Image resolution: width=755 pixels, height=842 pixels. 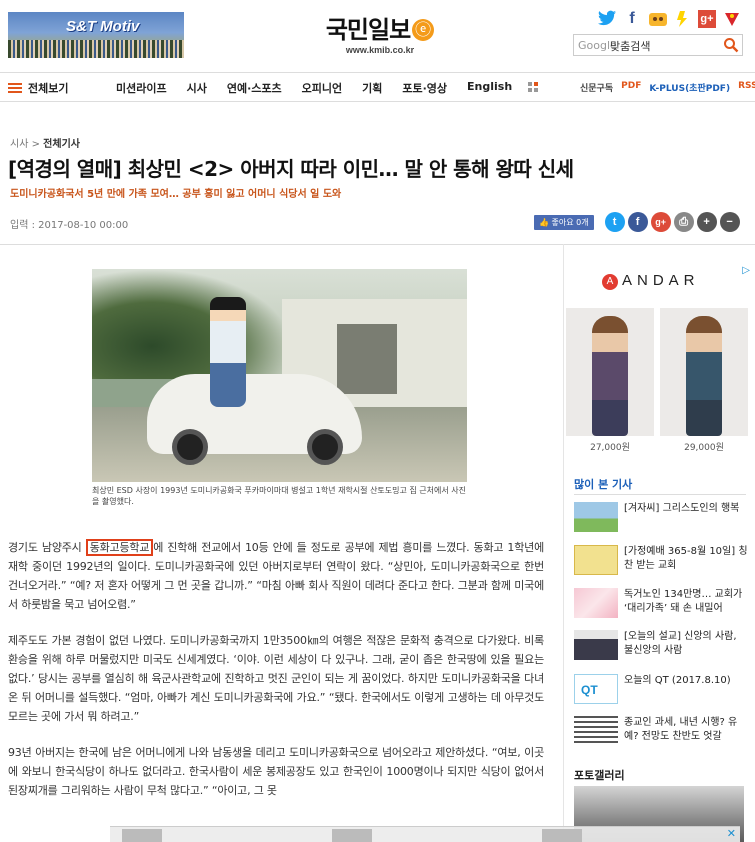 I want to click on share-twitter-icon: t, so click(x=614, y=222).